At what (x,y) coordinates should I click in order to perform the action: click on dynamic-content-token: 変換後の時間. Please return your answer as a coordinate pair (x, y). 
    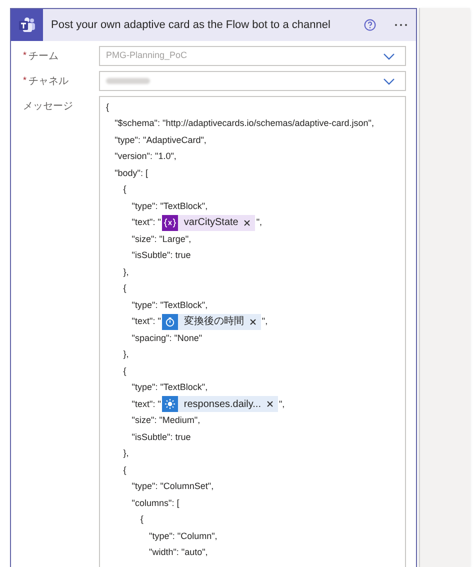
    Looking at the image, I should click on (211, 322).